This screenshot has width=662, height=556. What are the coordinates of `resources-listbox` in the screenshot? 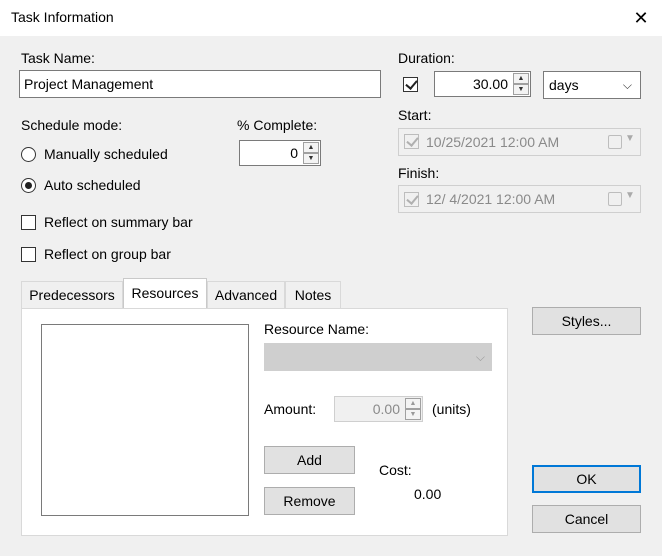 It's located at (145, 420).